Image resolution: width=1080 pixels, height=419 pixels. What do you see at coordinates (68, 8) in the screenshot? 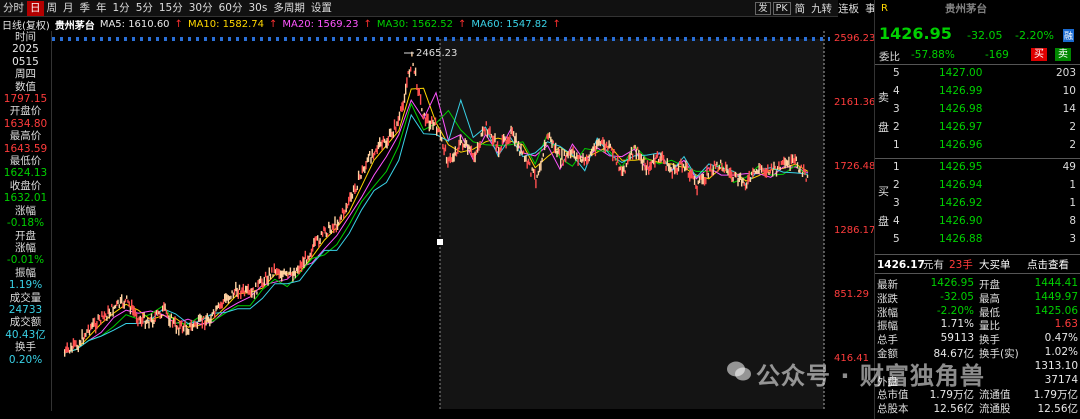
I see `period-tab: 月` at bounding box center [68, 8].